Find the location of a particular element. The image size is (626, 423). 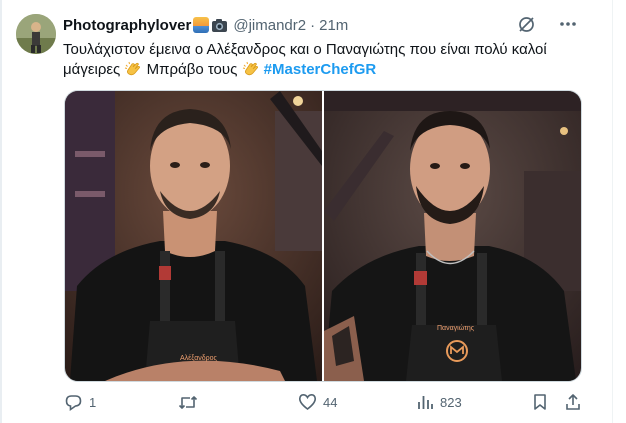

reply-icon is located at coordinates (73, 403).